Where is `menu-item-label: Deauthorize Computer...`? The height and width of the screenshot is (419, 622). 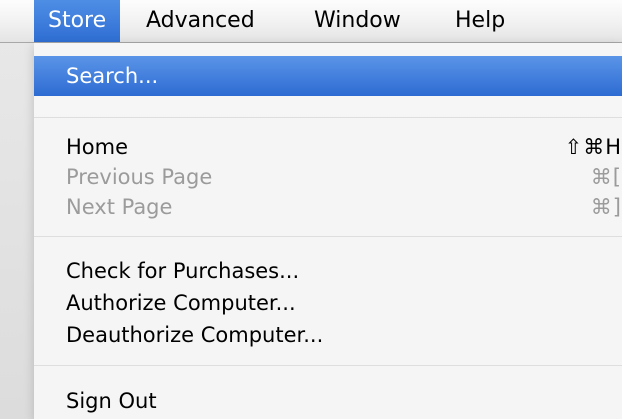 menu-item-label: Deauthorize Computer... is located at coordinates (195, 335).